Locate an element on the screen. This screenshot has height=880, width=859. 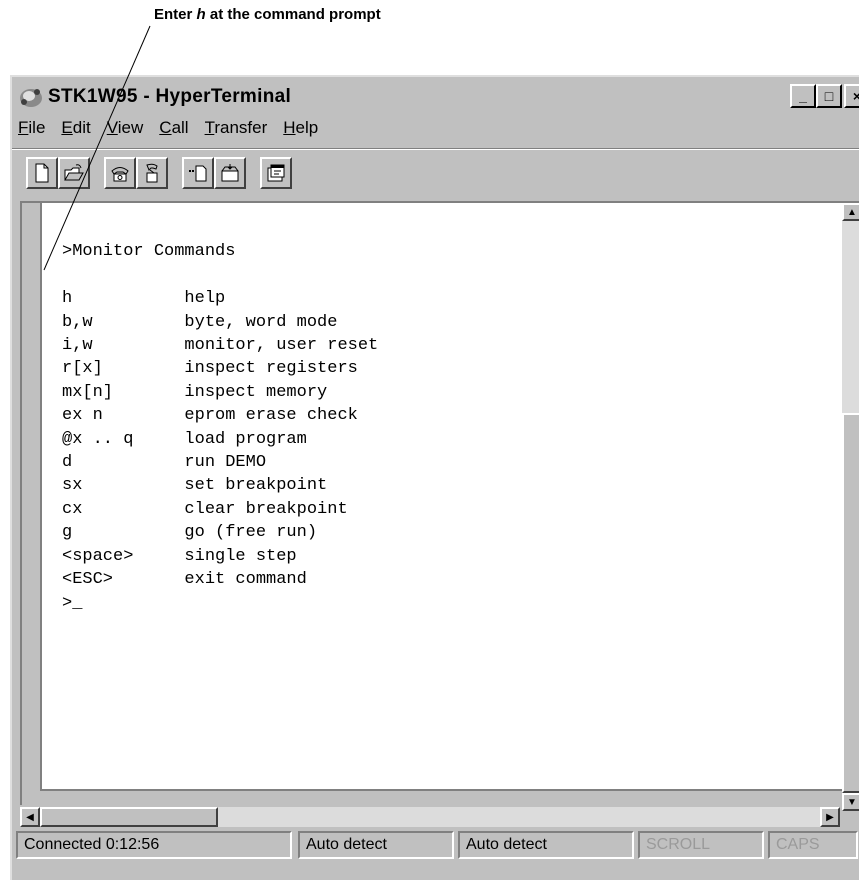
minimize-icon: _ is located at coordinates (803, 96).